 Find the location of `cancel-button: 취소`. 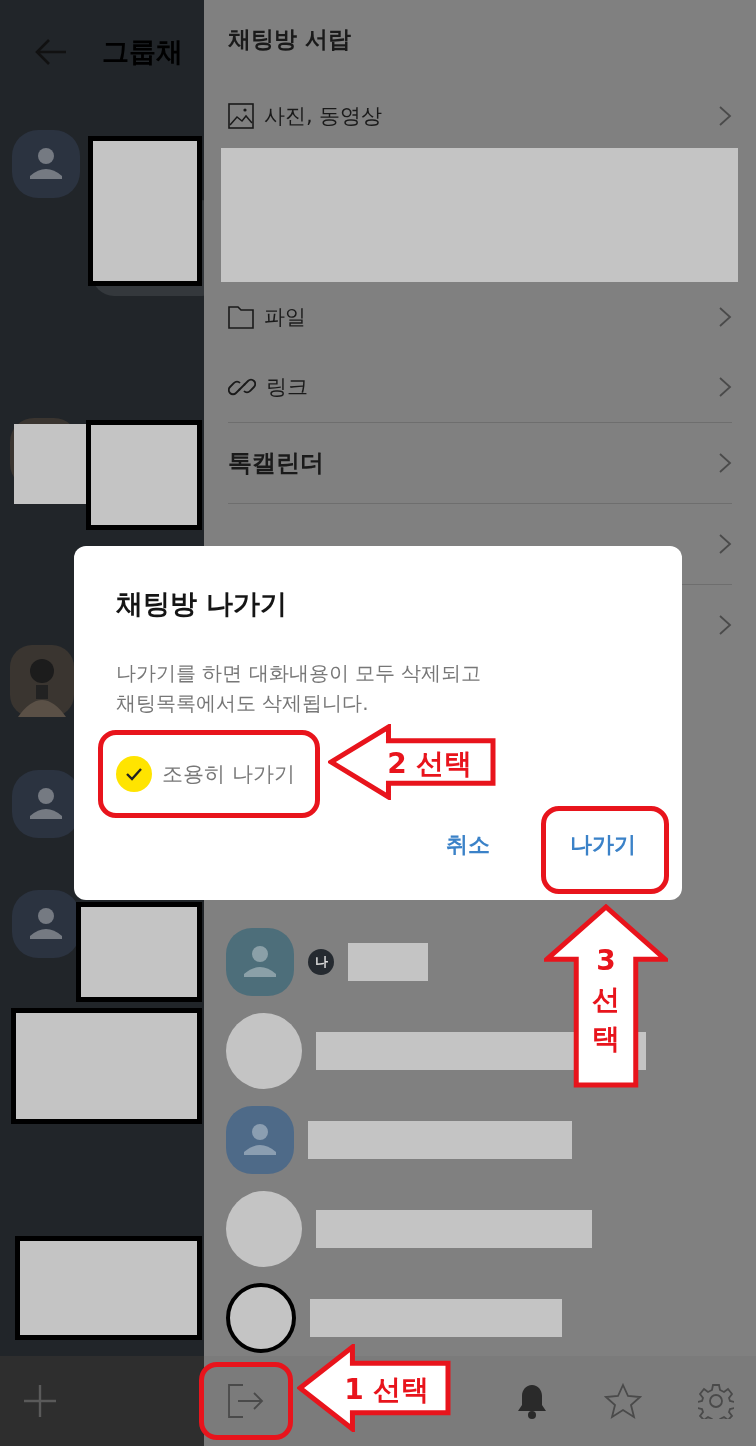

cancel-button: 취소 is located at coordinates (468, 845).